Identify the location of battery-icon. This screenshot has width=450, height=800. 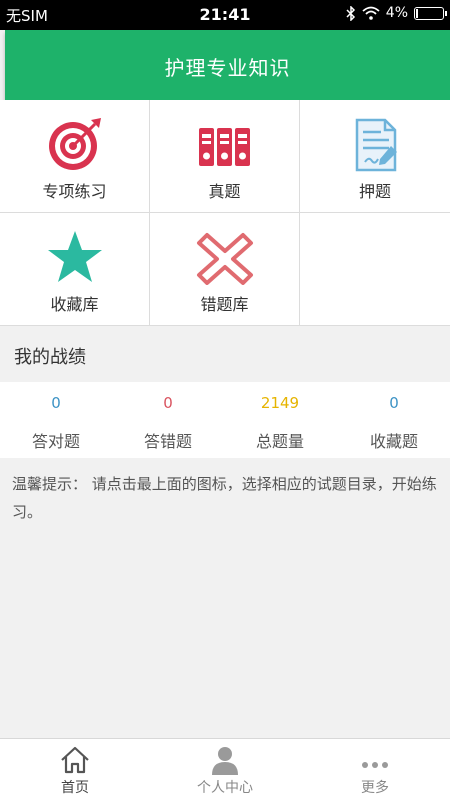
(430, 13).